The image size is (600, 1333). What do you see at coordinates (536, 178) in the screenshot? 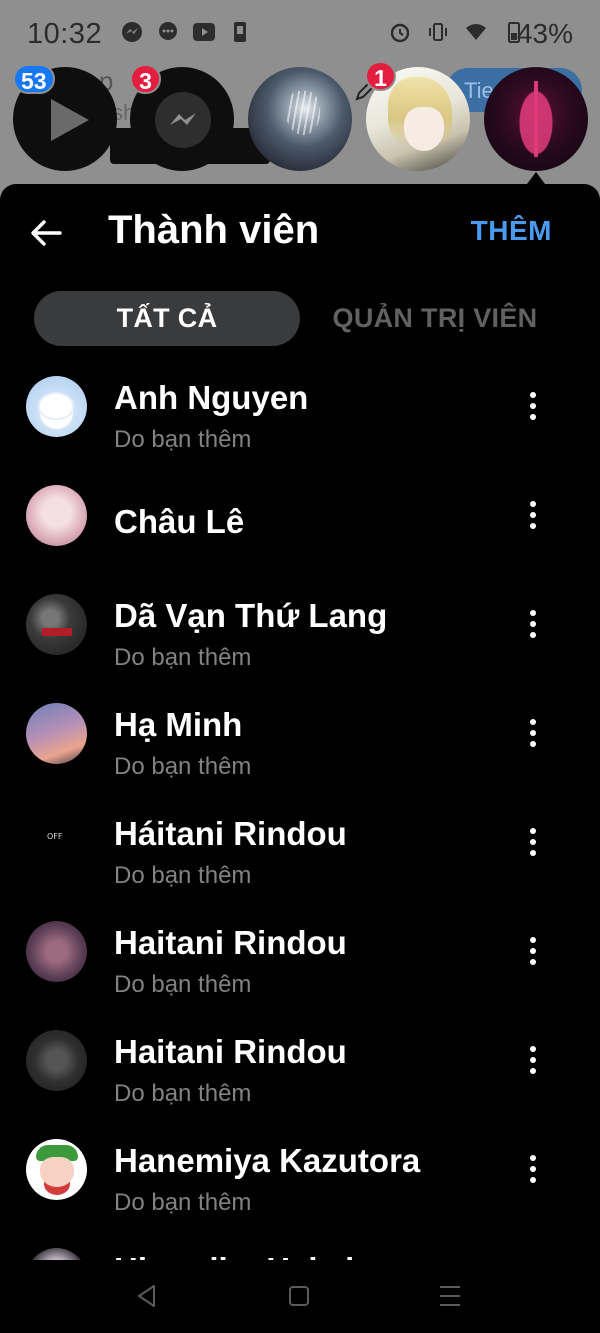
I see `active-chat-pointer` at bounding box center [536, 178].